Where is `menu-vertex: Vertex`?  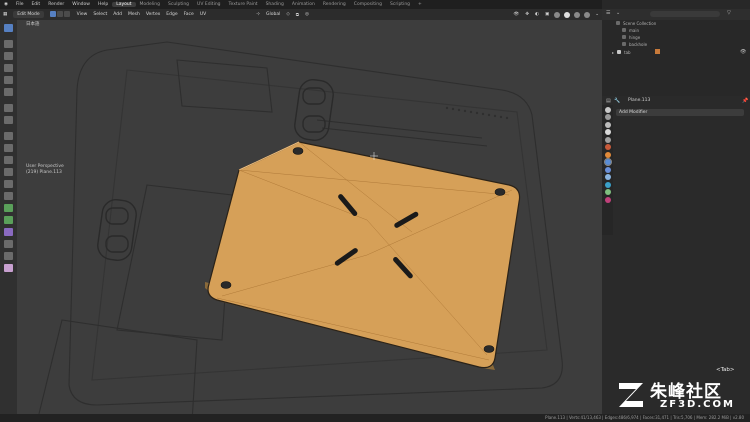
menu-vertex: Vertex is located at coordinates (153, 14).